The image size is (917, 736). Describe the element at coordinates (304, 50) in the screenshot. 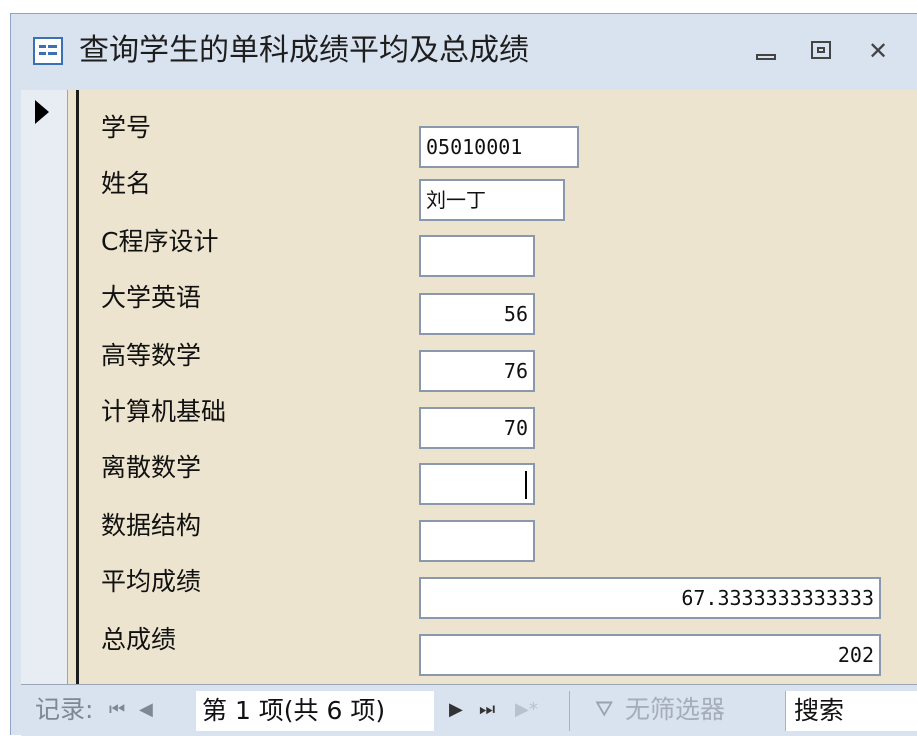

I see `window-title: 查询学生的单科成绩平均及总成绩` at that location.